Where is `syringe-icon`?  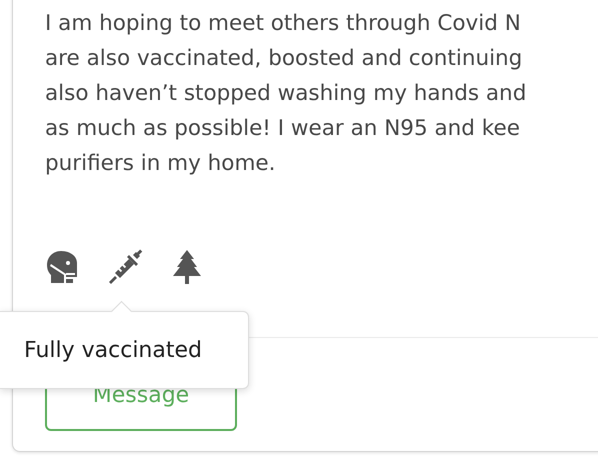 syringe-icon is located at coordinates (125, 267).